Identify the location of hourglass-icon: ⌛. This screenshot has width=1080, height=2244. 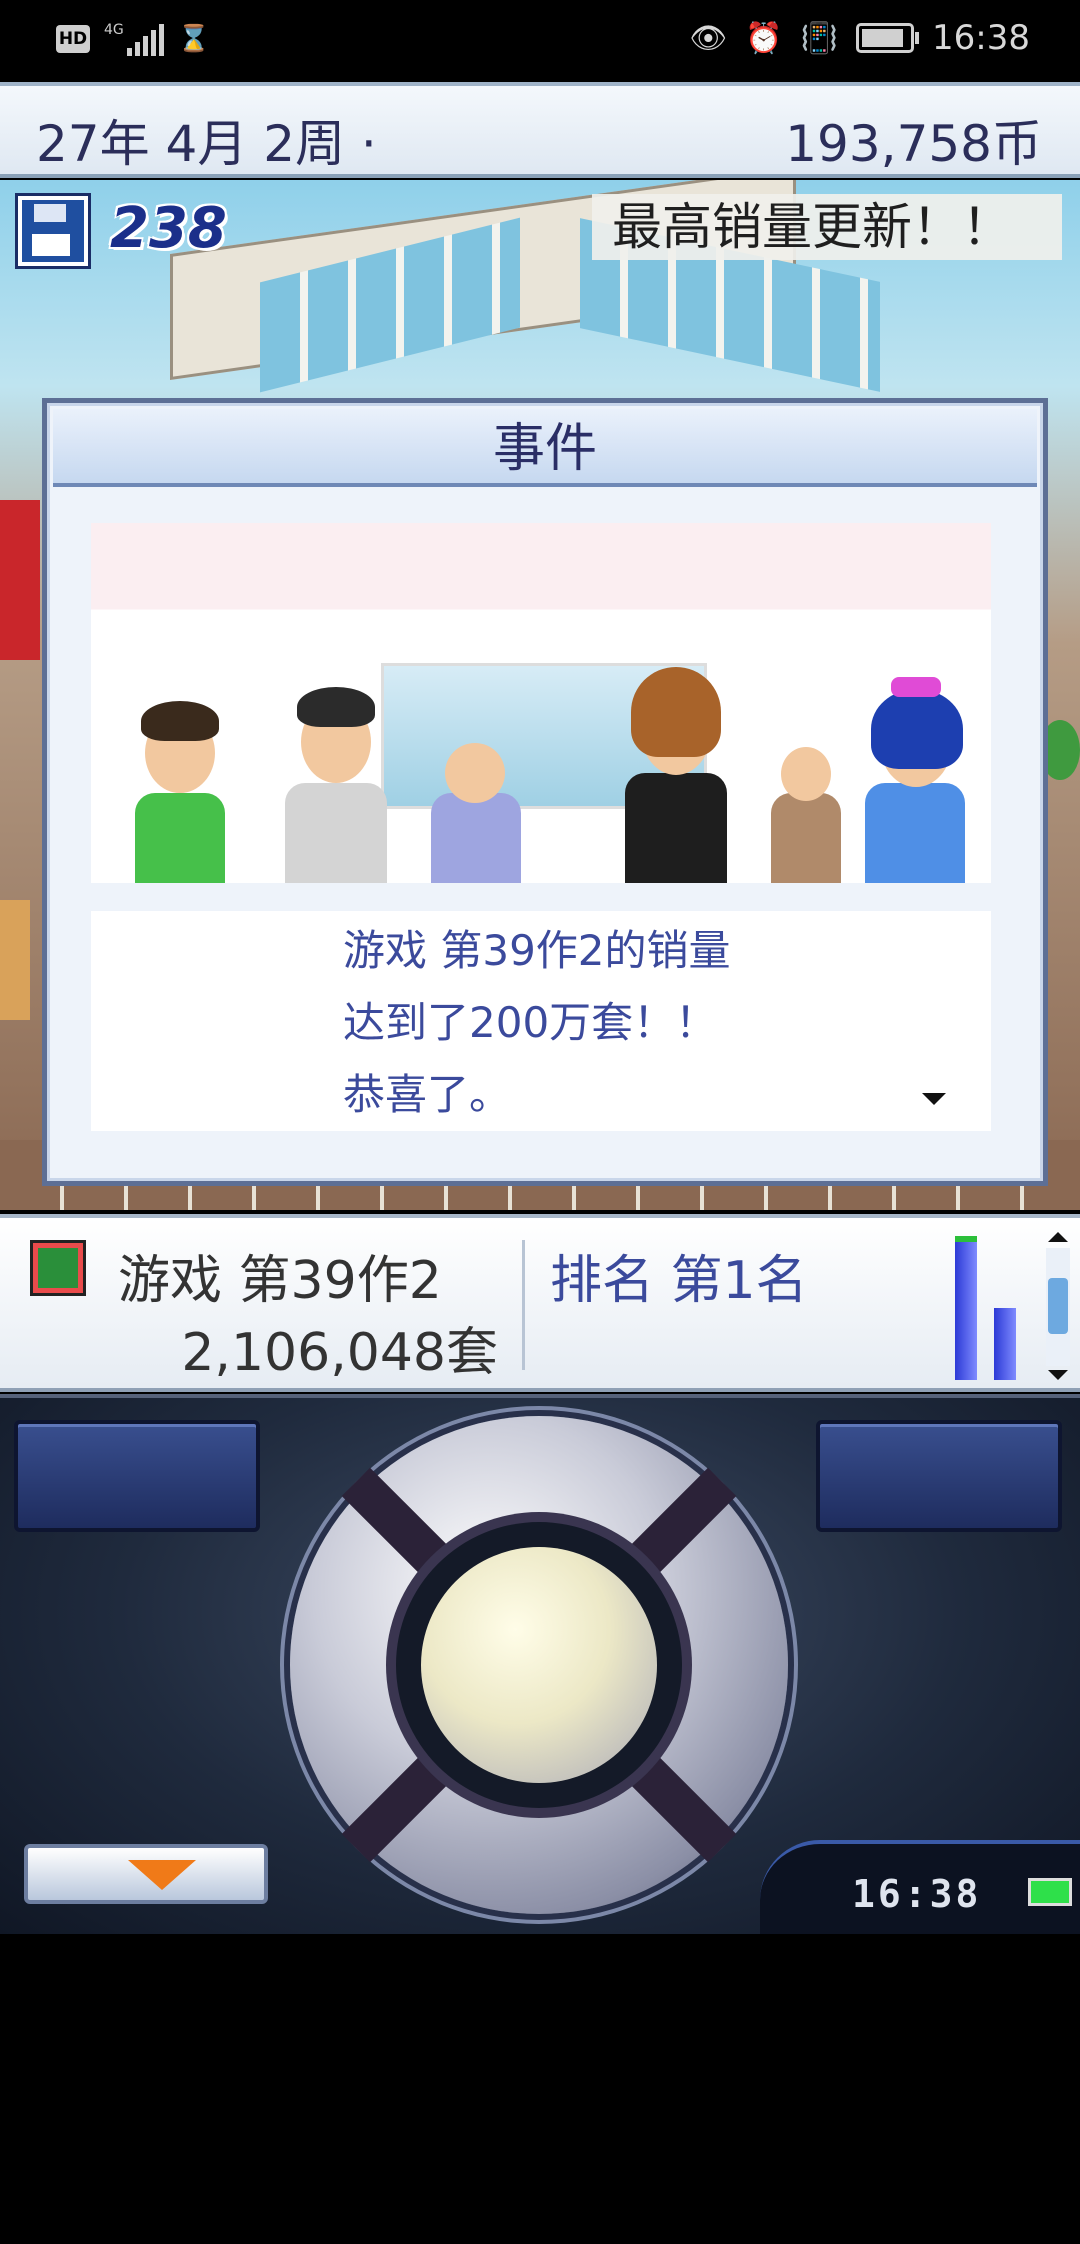
(194, 39).